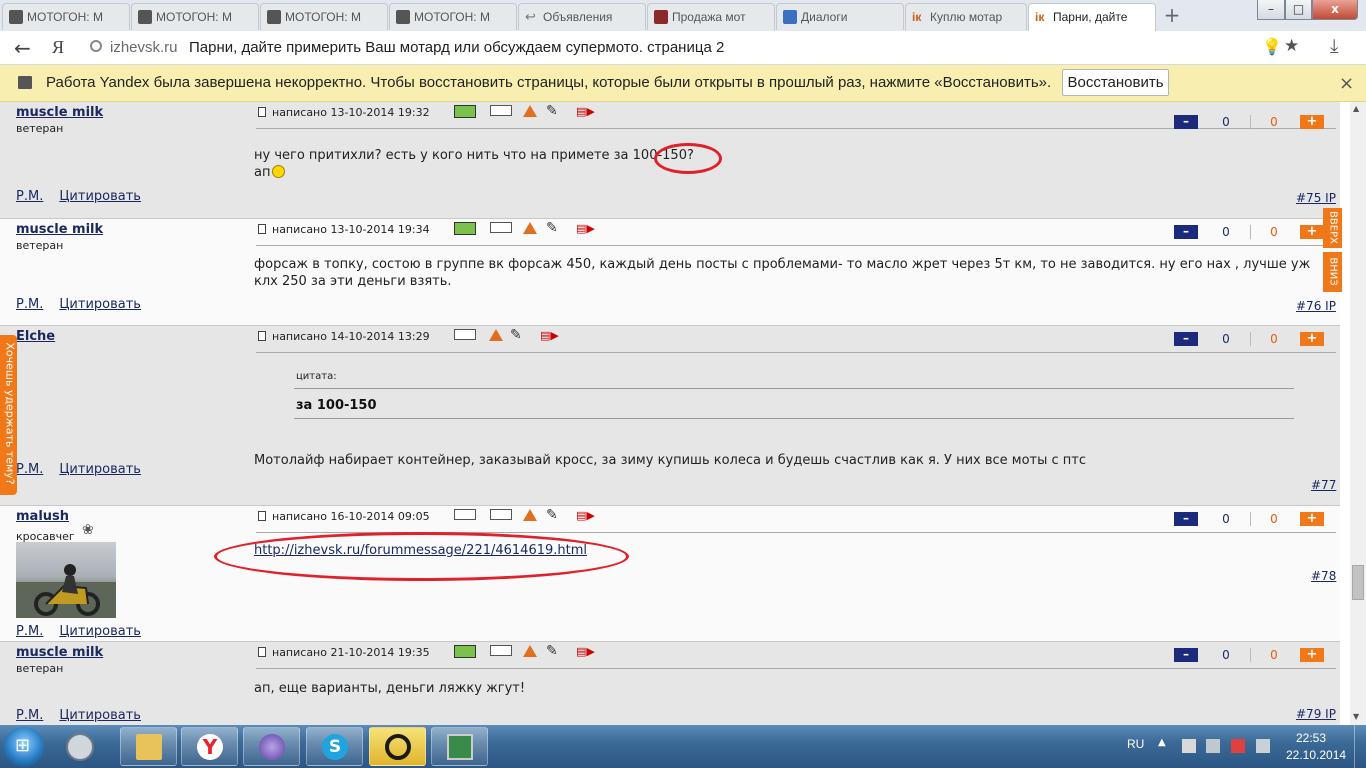 The height and width of the screenshot is (768, 1366). I want to click on tab-buy-motard: ік Куплю мотар, so click(966, 16).